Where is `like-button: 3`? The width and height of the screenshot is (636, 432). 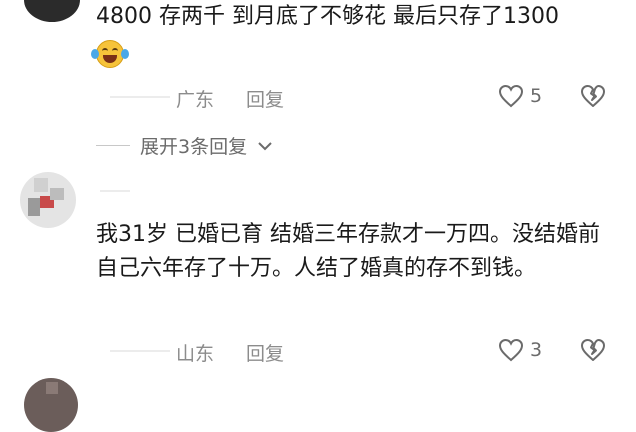 like-button: 3 is located at coordinates (520, 350).